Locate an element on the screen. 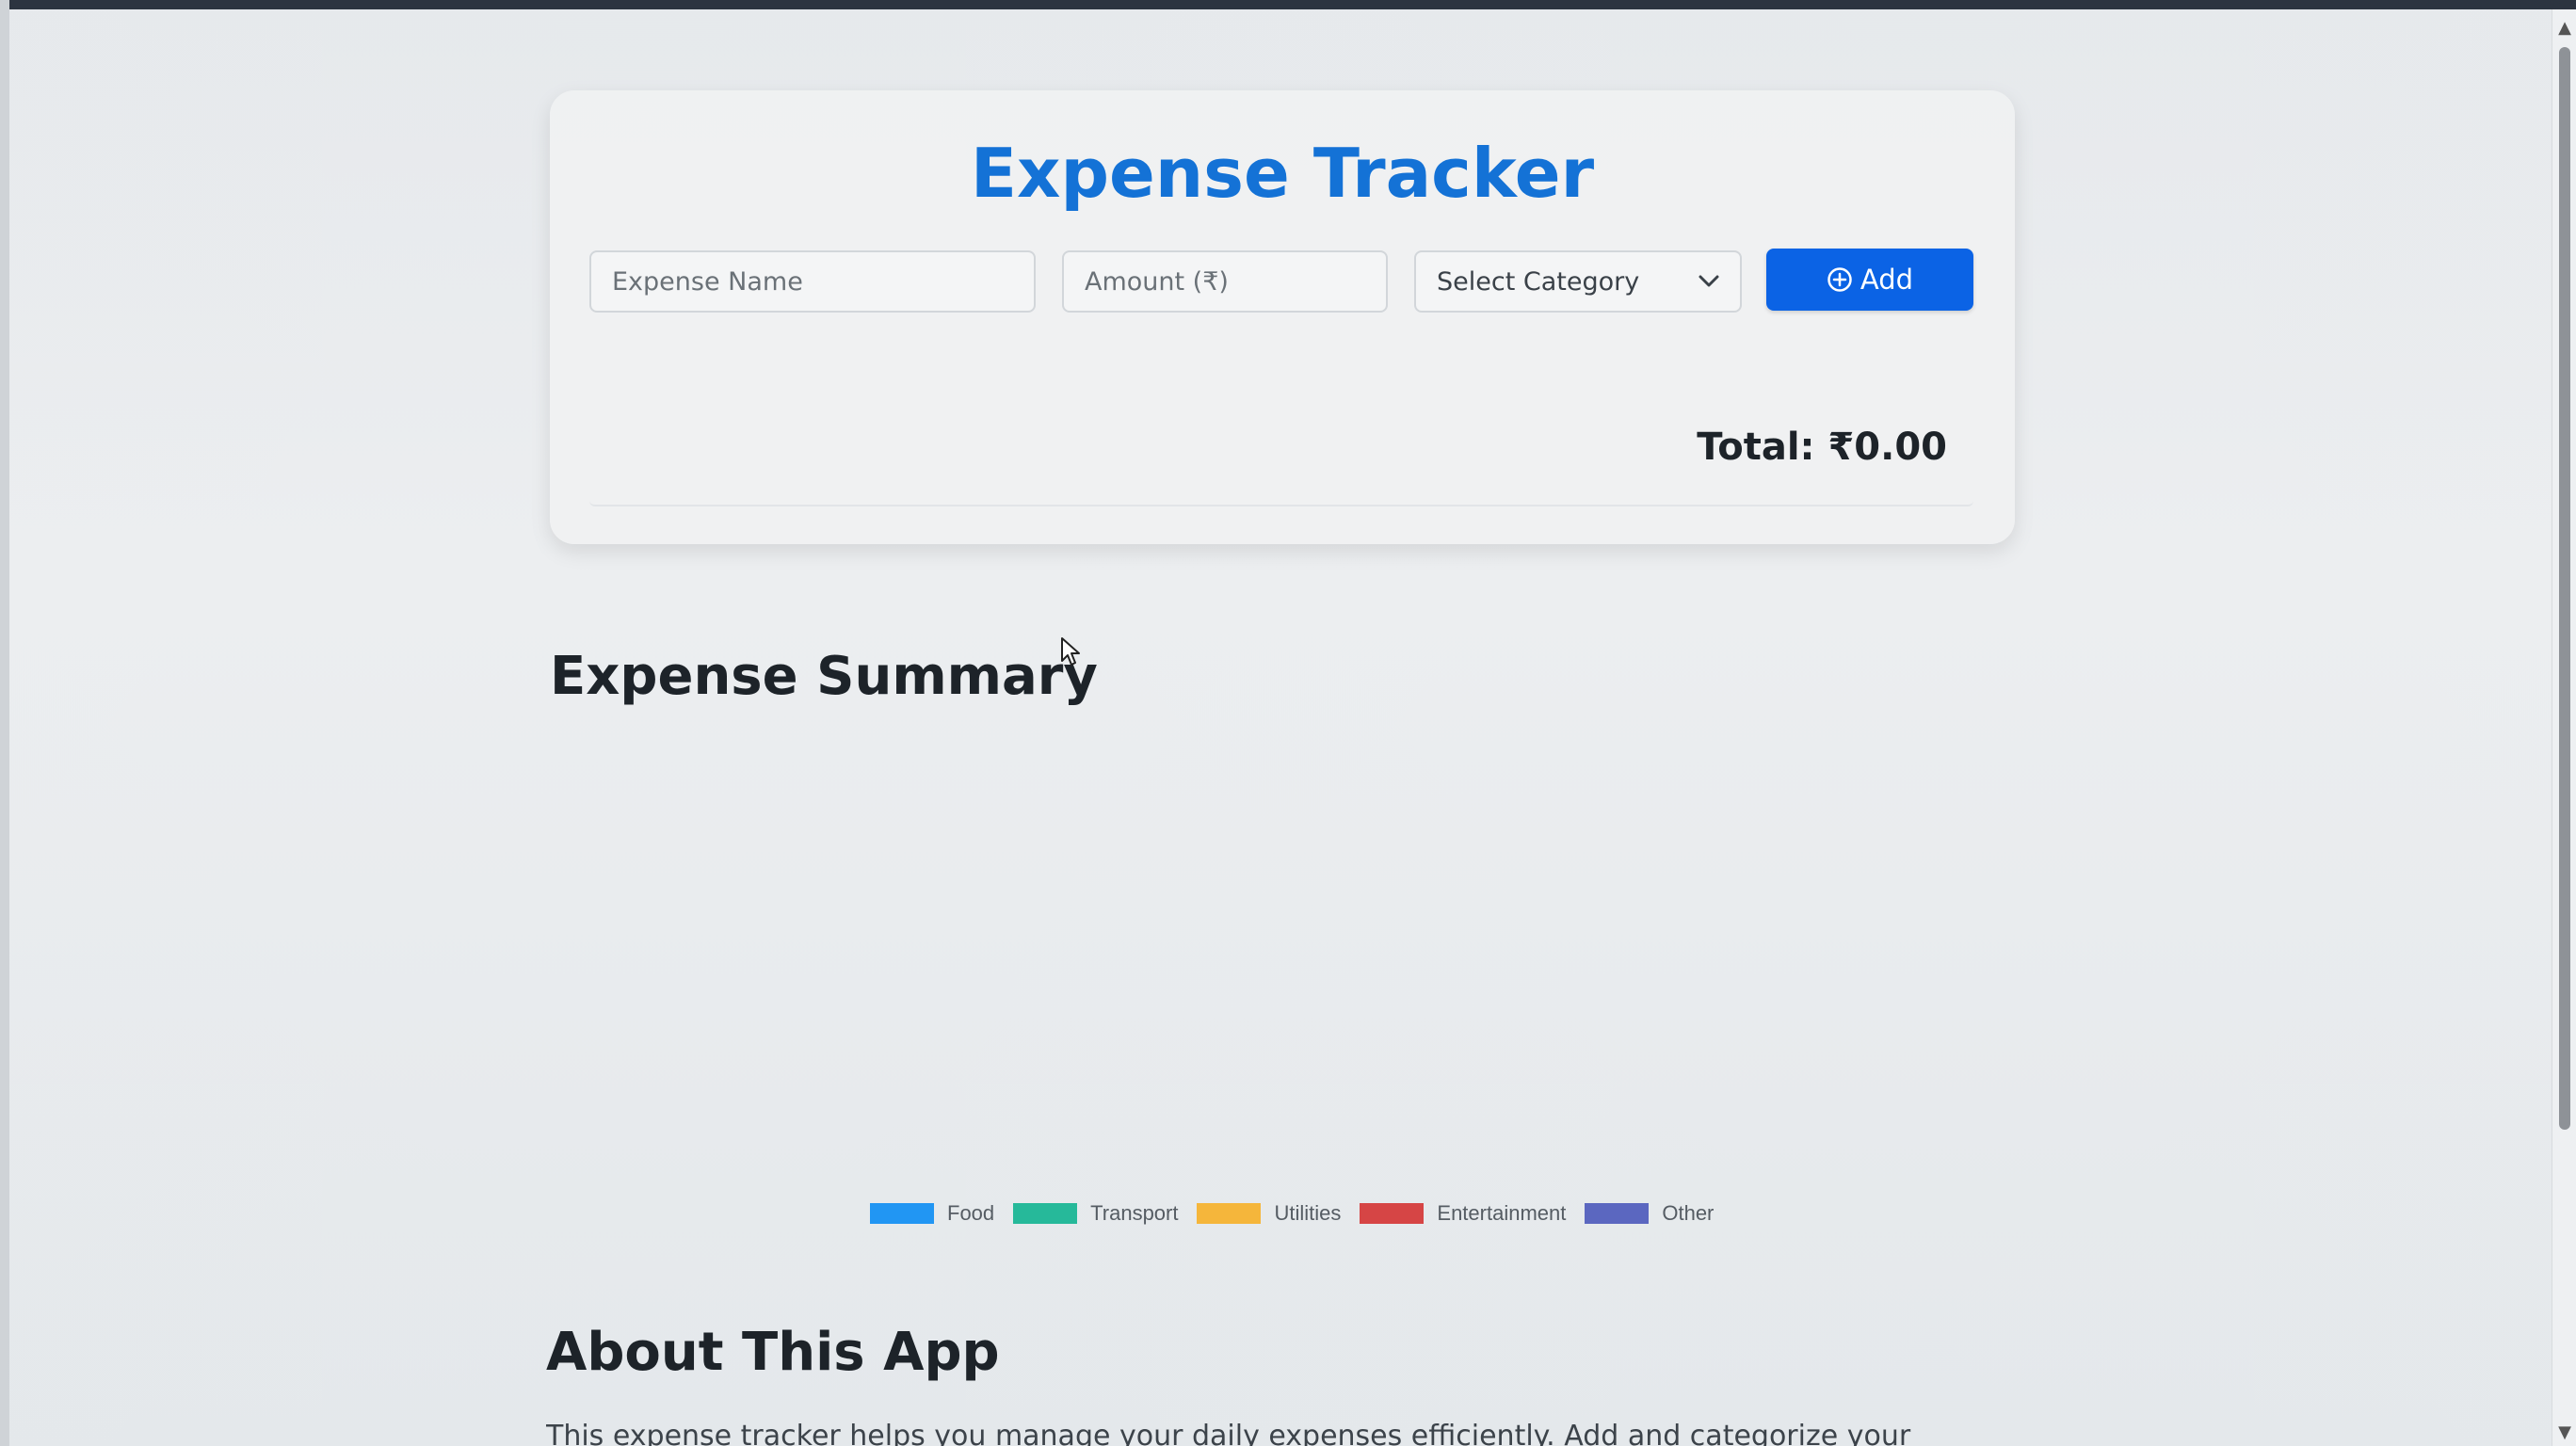 This screenshot has height=1446, width=2576. scroll-up-arrow-icon: ▲ is located at coordinates (2564, 27).